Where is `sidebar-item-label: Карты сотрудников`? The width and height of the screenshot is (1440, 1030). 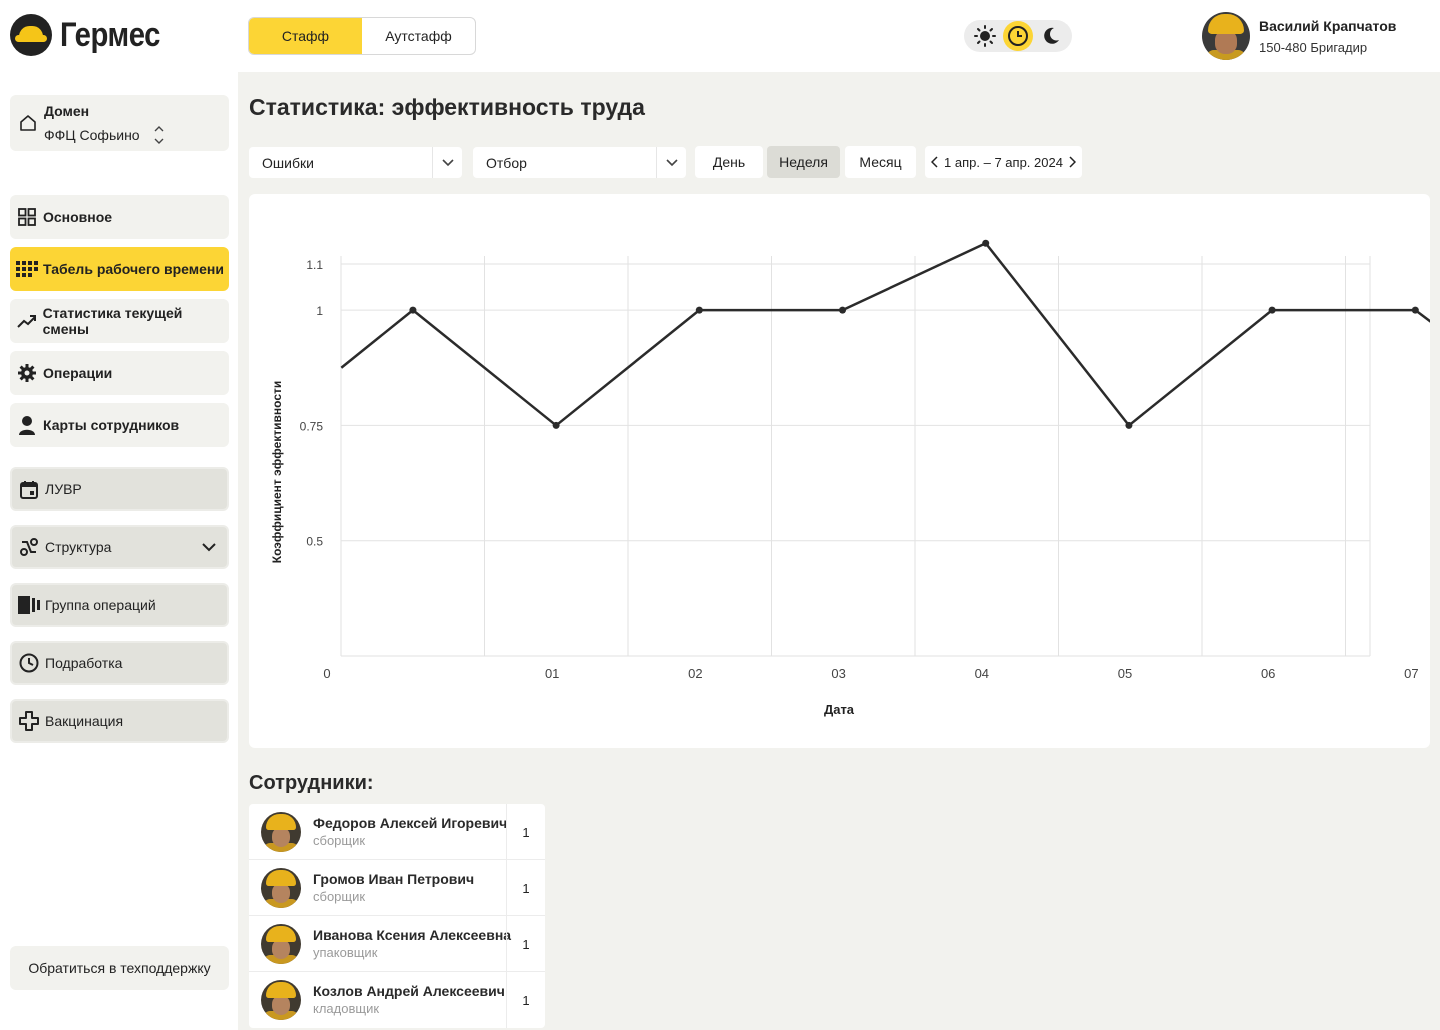 sidebar-item-label: Карты сотрудников is located at coordinates (111, 425).